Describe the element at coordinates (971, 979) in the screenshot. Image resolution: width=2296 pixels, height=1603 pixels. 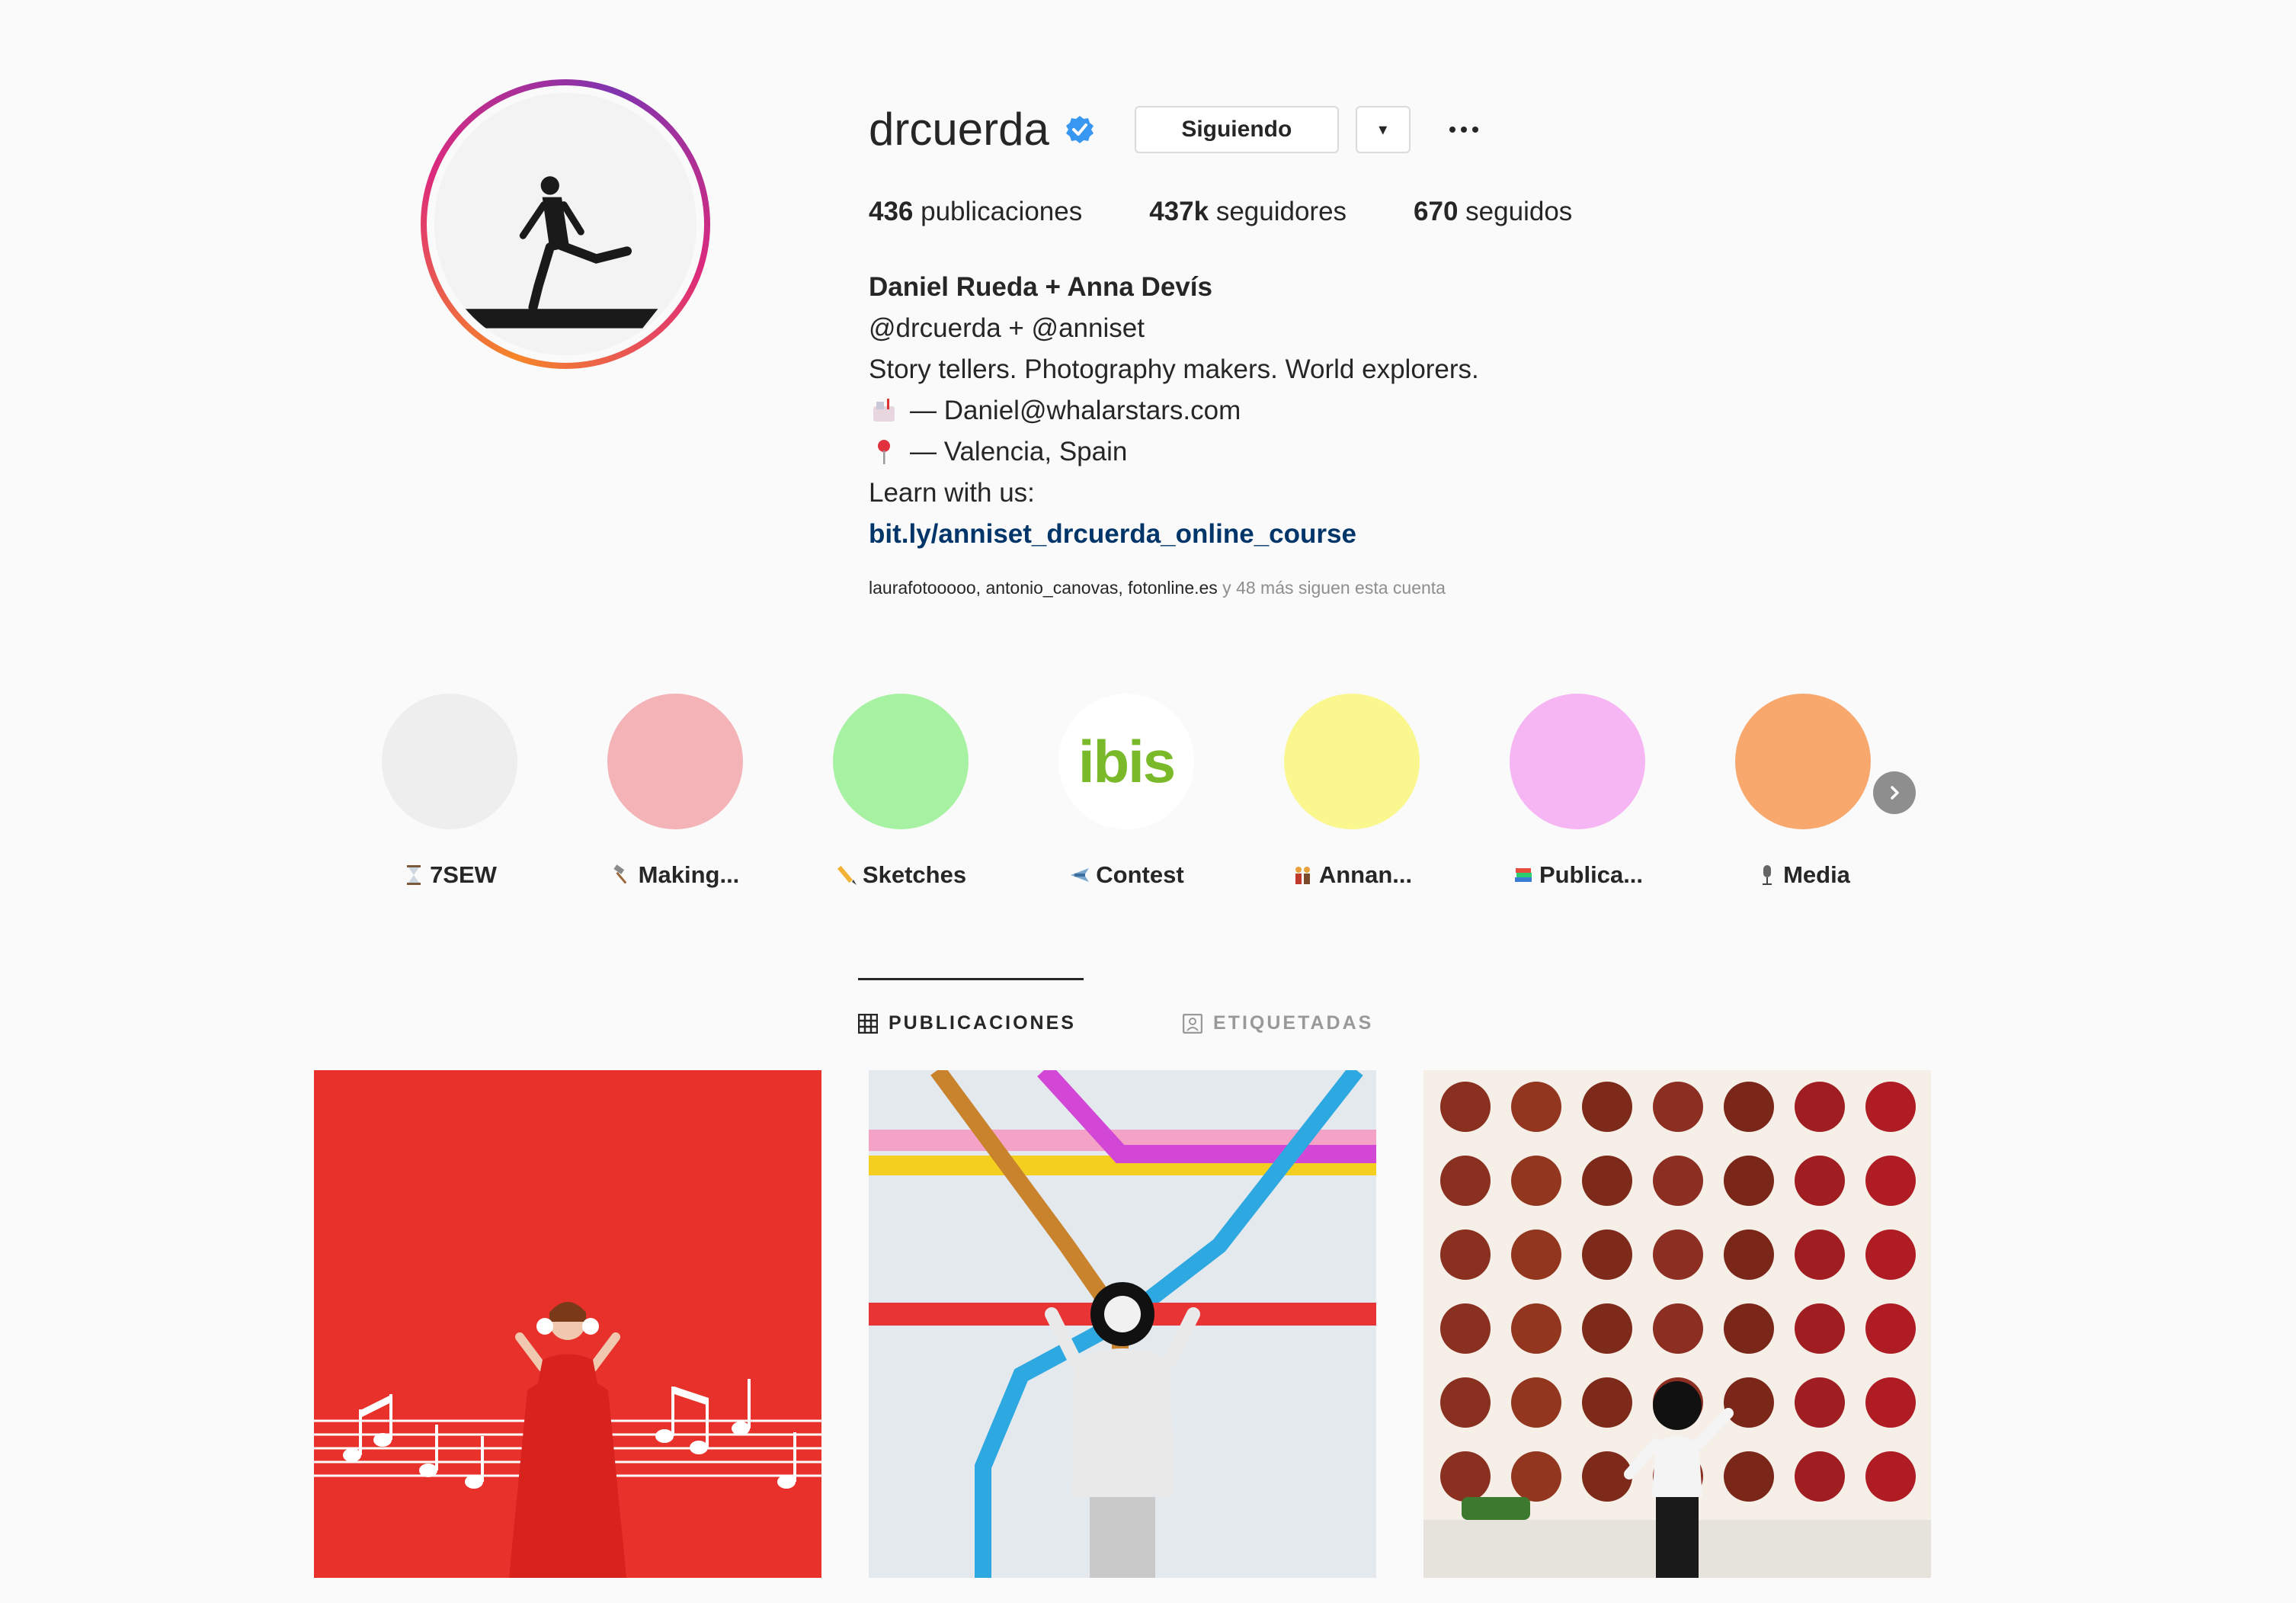
I see `active-tab-indicator` at that location.